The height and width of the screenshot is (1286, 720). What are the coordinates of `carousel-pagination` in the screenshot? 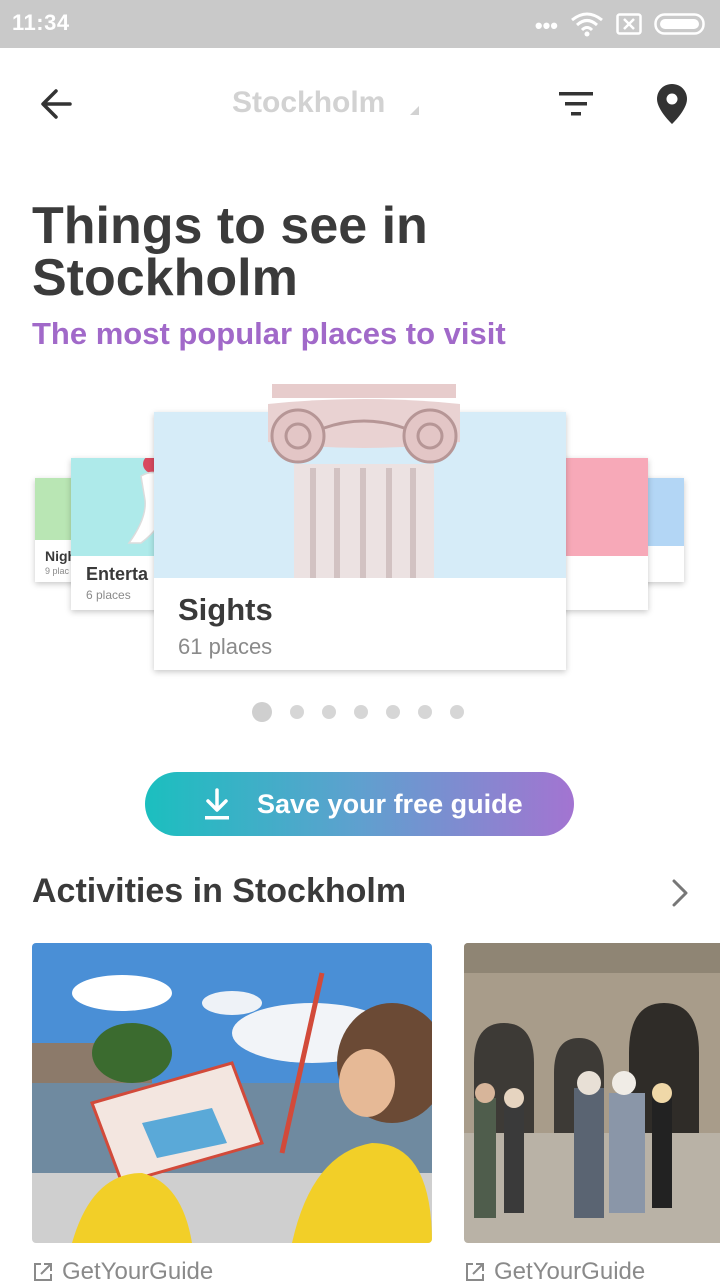 It's located at (358, 712).